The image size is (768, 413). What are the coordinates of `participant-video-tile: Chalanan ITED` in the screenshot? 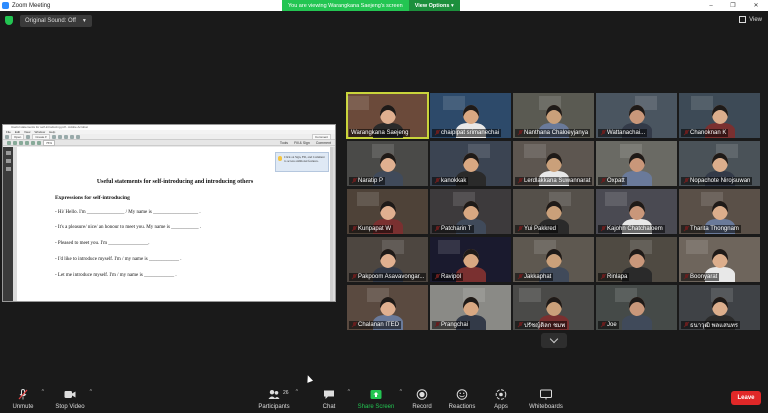 It's located at (387, 307).